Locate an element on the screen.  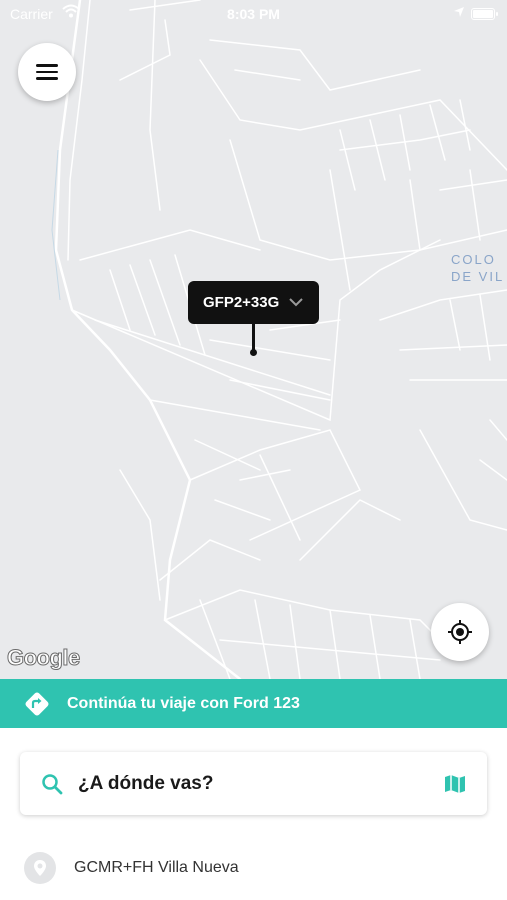
continue-trip-text: Continúa tu viaje con Ford 123 is located at coordinates (183, 703).